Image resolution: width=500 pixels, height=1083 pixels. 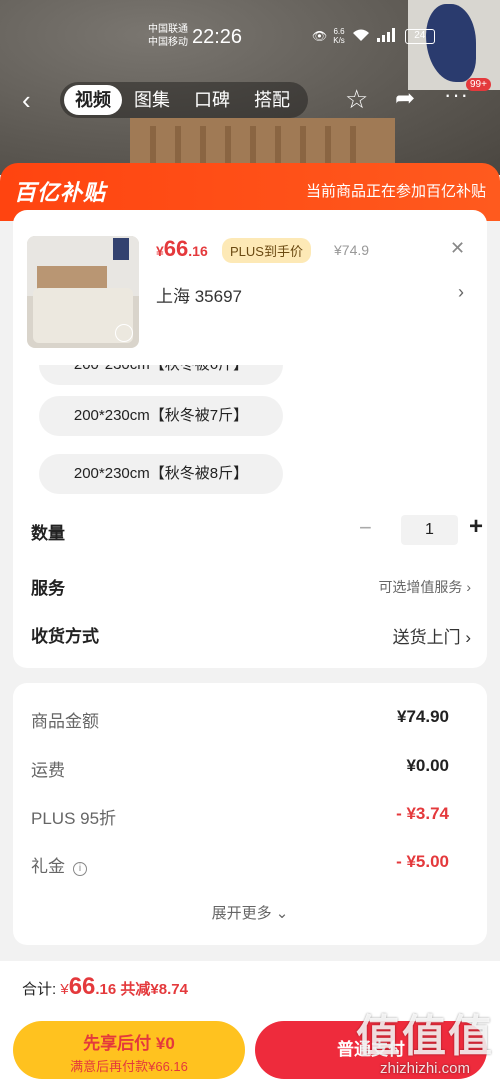 I want to click on thumb-art, so click(x=121, y=249).